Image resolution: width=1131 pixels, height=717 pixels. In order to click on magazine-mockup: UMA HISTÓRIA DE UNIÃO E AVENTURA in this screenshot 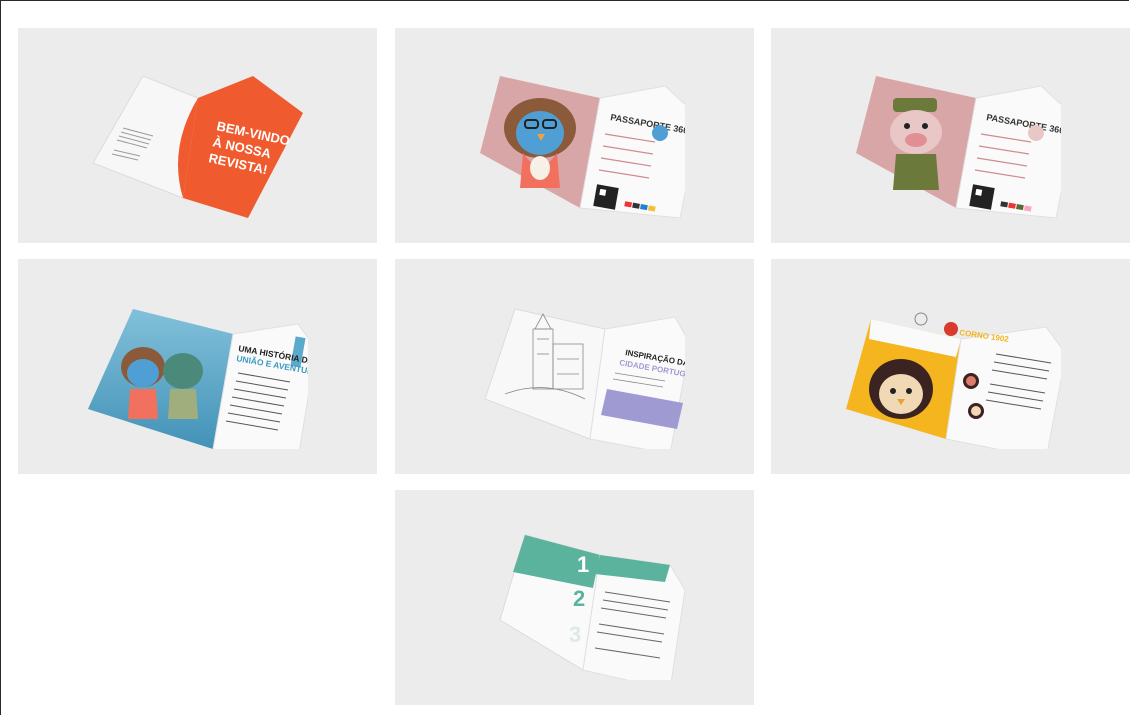, I will do `click(198, 369)`.